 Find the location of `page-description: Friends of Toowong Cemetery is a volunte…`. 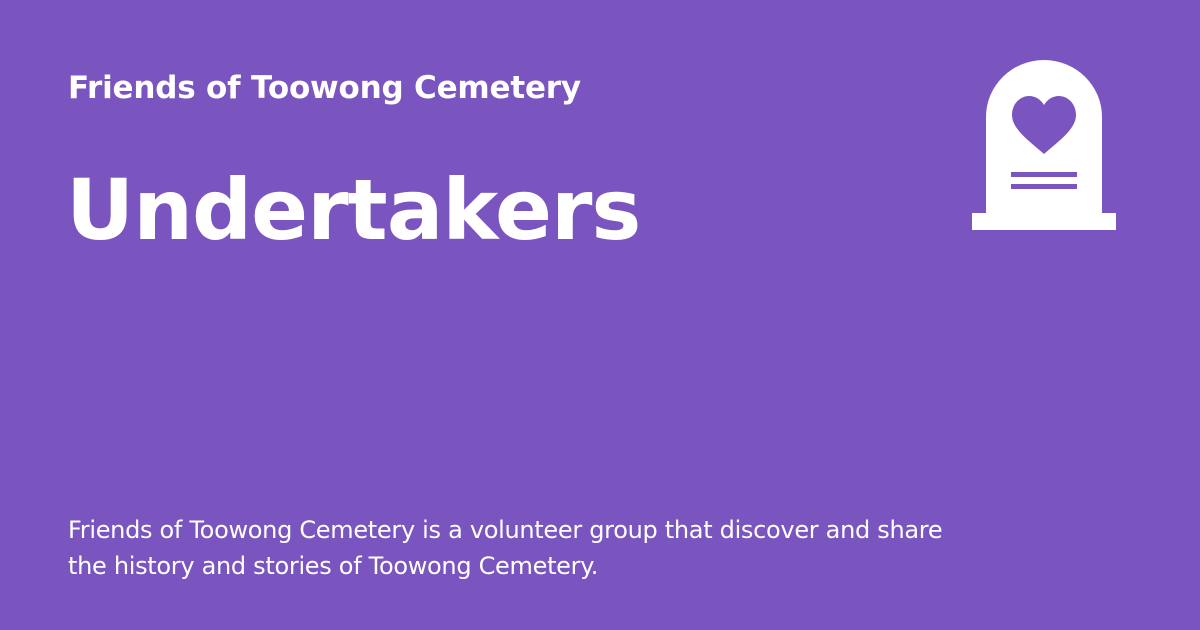

page-description: Friends of Toowong Cemetery is a volunte… is located at coordinates (505, 548).